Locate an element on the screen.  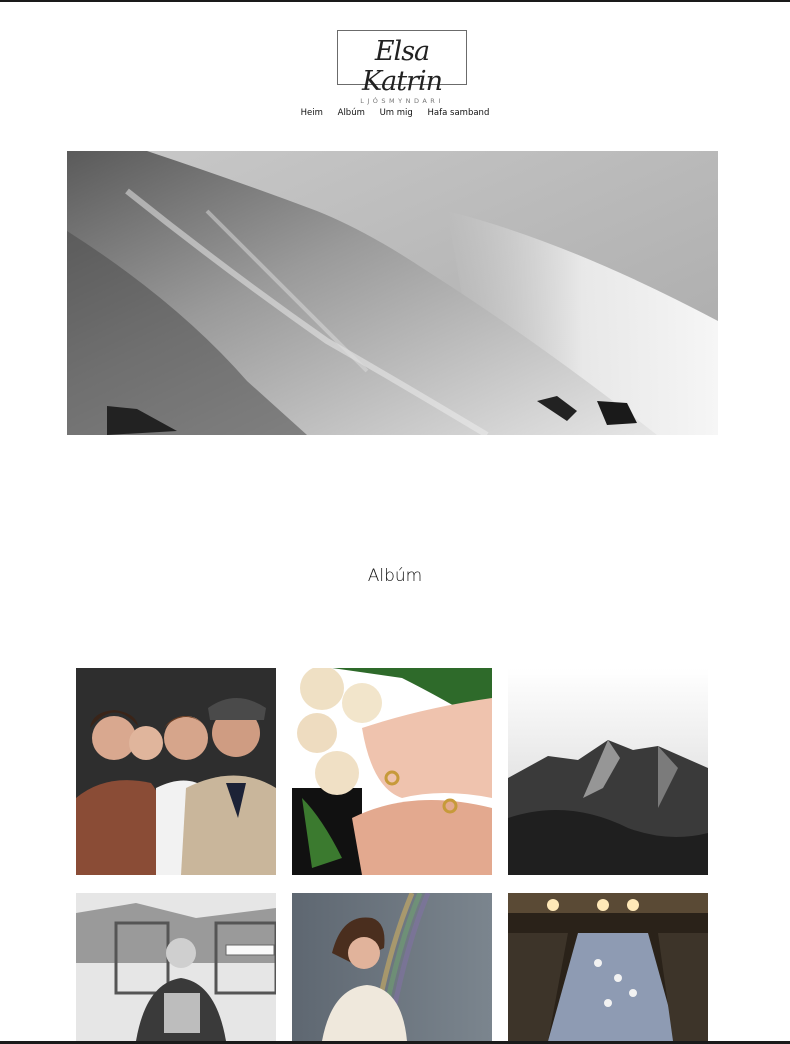
album-tile-family is located at coordinates (176, 771).